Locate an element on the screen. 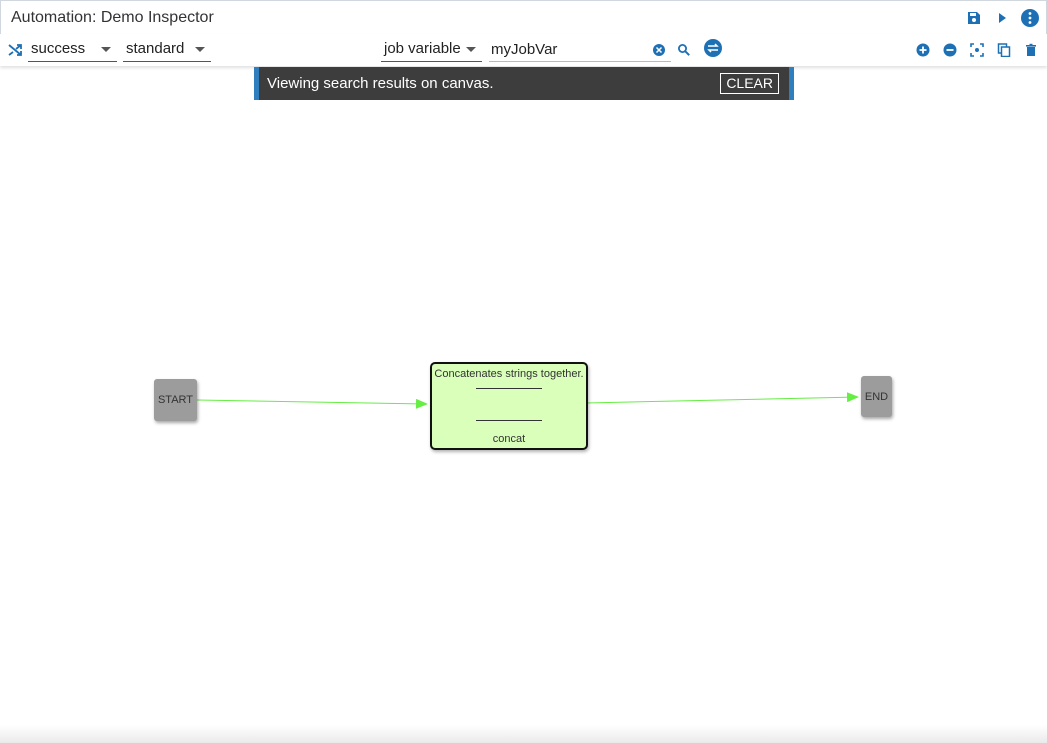 The height and width of the screenshot is (743, 1047). start-node: START is located at coordinates (175, 400).